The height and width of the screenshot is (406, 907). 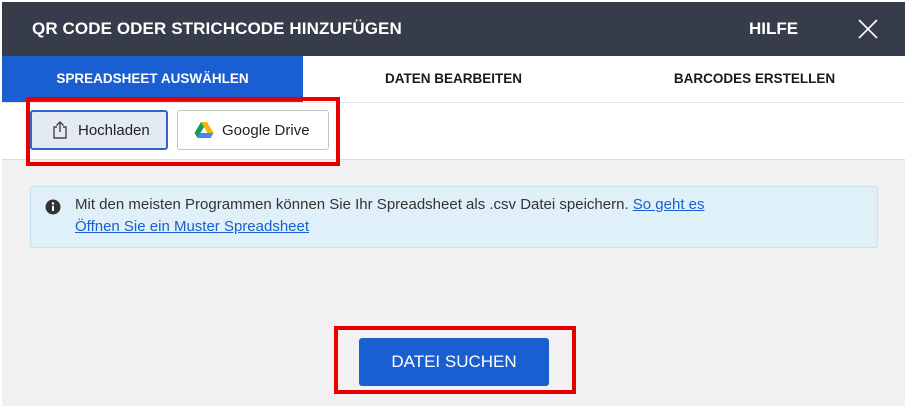 I want to click on sample-spreadsheet-link: Öffnen Sie ein Muster Spreadsheet, so click(x=192, y=226).